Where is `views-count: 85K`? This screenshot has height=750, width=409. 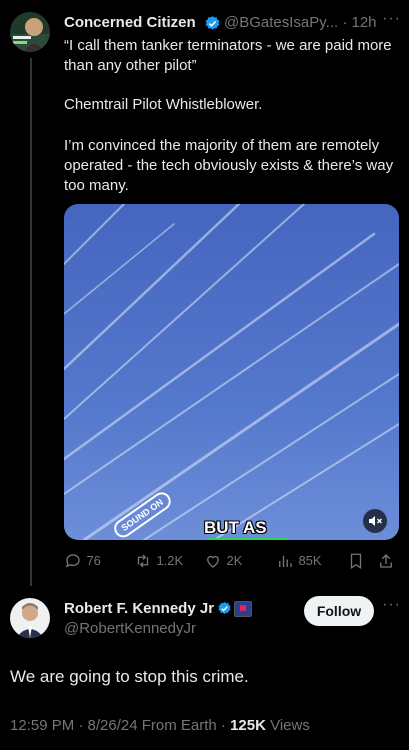
views-count: 85K is located at coordinates (310, 561).